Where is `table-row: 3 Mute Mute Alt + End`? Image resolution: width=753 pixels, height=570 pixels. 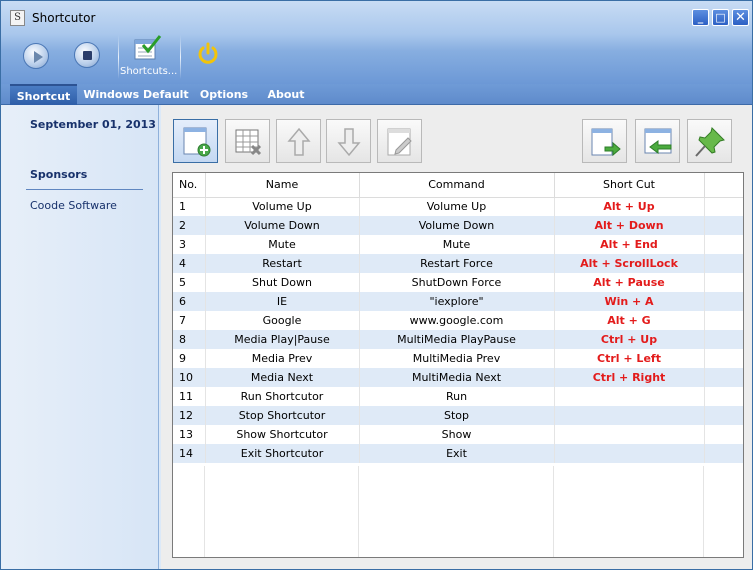
table-row: 3 Mute Mute Alt + End is located at coordinates (458, 244).